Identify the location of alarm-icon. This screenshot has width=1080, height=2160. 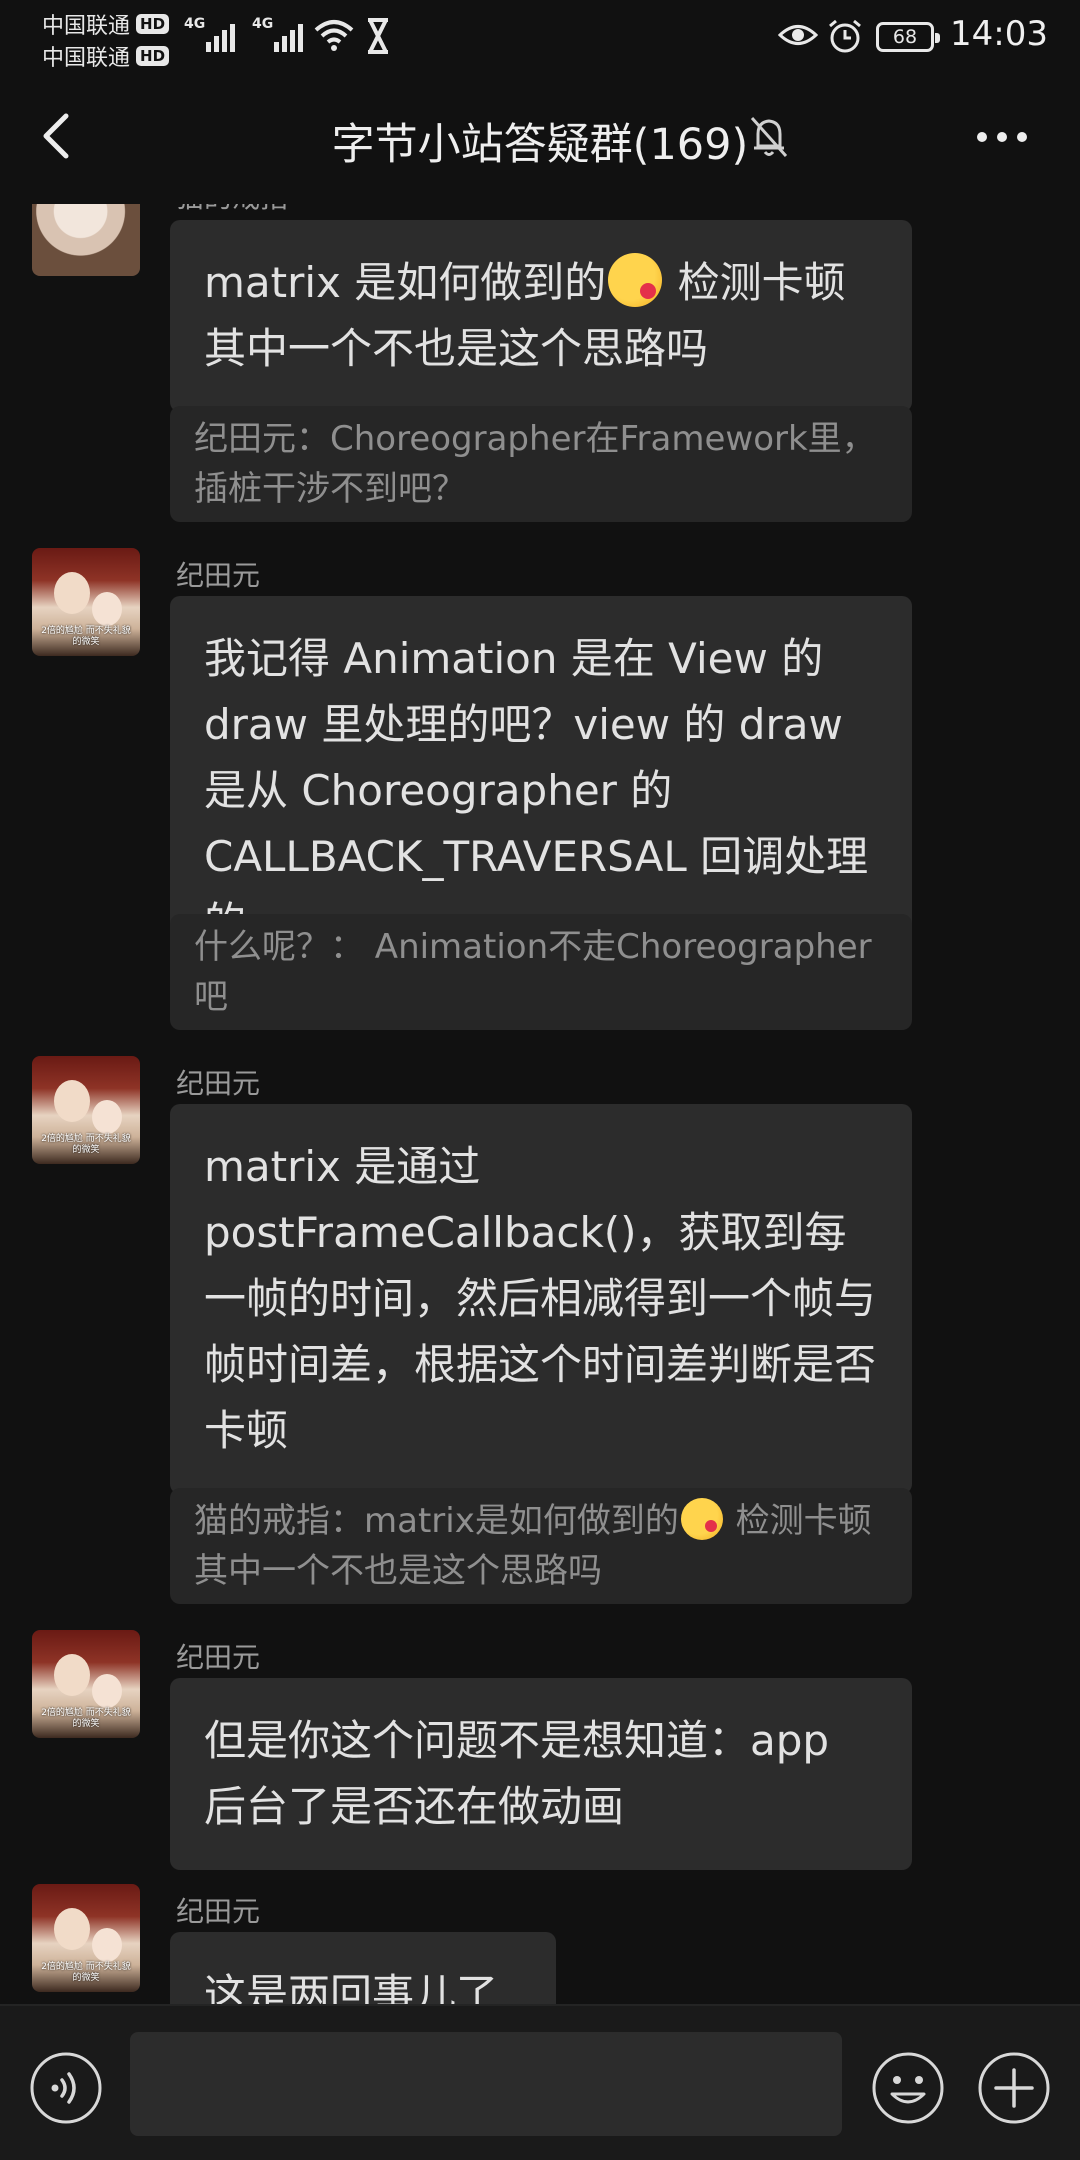
(845, 36).